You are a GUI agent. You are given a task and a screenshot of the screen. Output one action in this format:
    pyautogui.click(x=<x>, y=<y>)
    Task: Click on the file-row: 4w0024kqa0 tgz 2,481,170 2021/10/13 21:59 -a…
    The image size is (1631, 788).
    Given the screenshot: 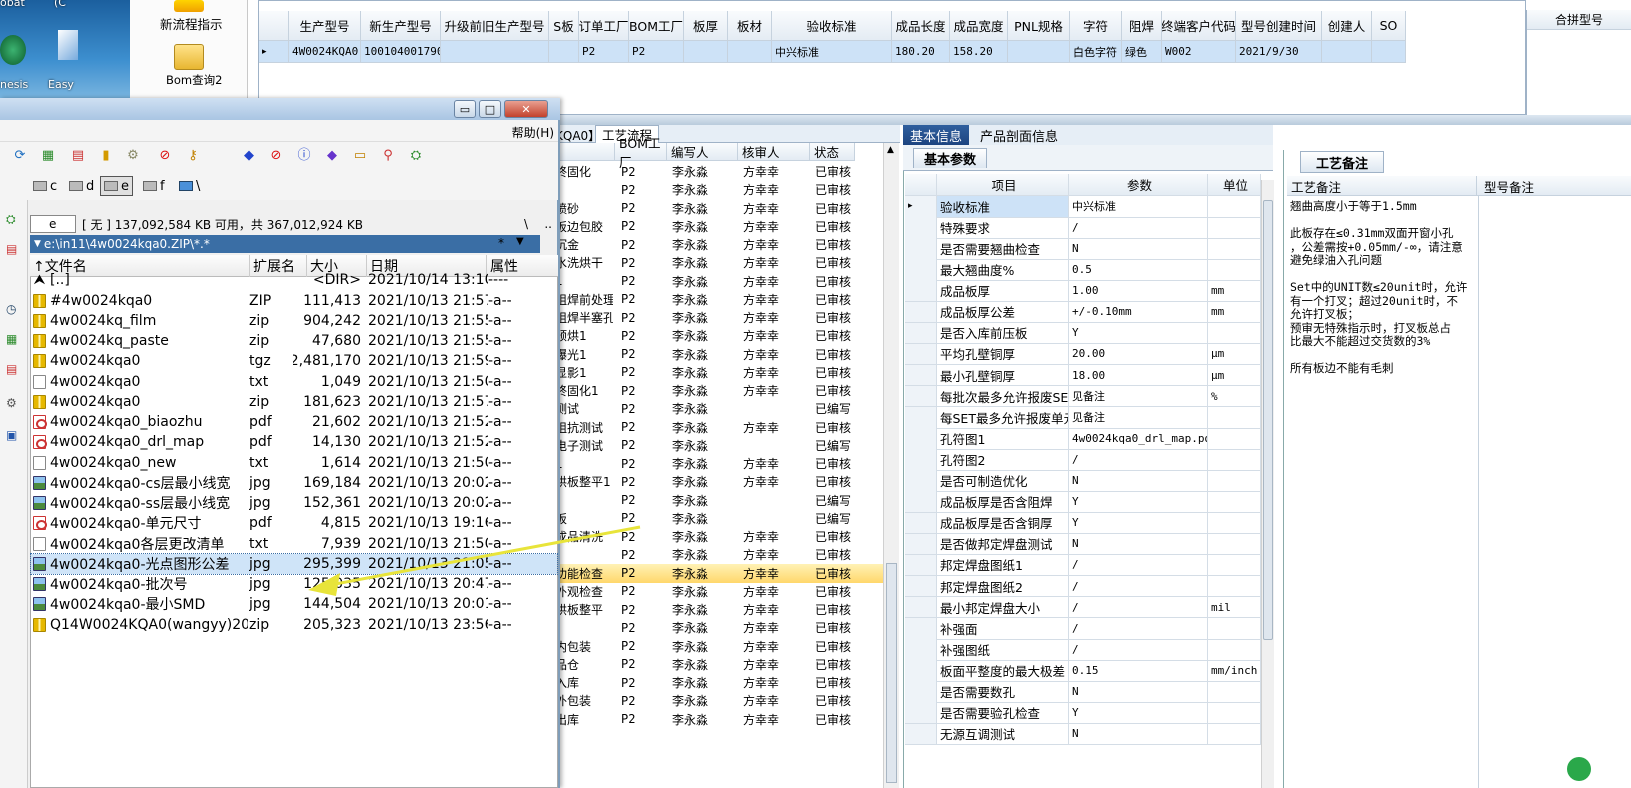 What is the action you would take?
    pyautogui.click(x=294, y=361)
    